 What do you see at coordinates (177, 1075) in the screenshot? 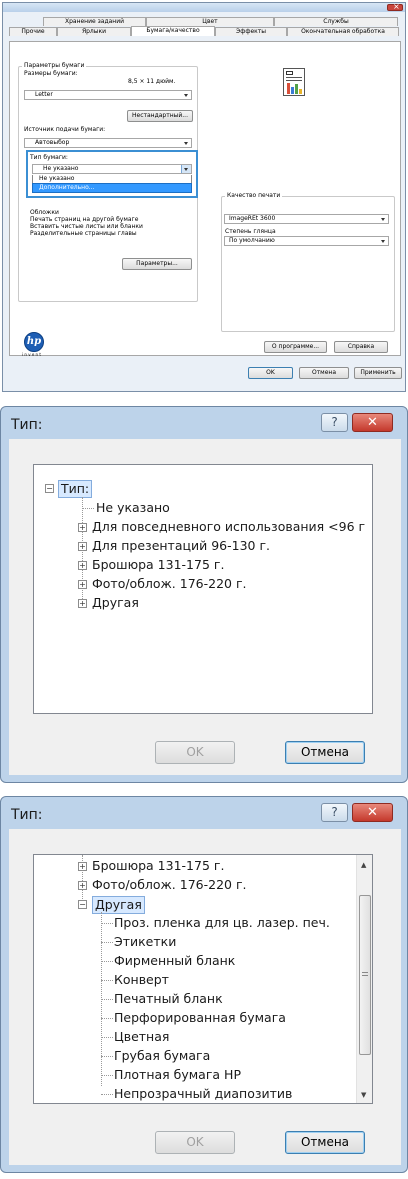
I see `tree-child-item: Плотная бумага HP` at bounding box center [177, 1075].